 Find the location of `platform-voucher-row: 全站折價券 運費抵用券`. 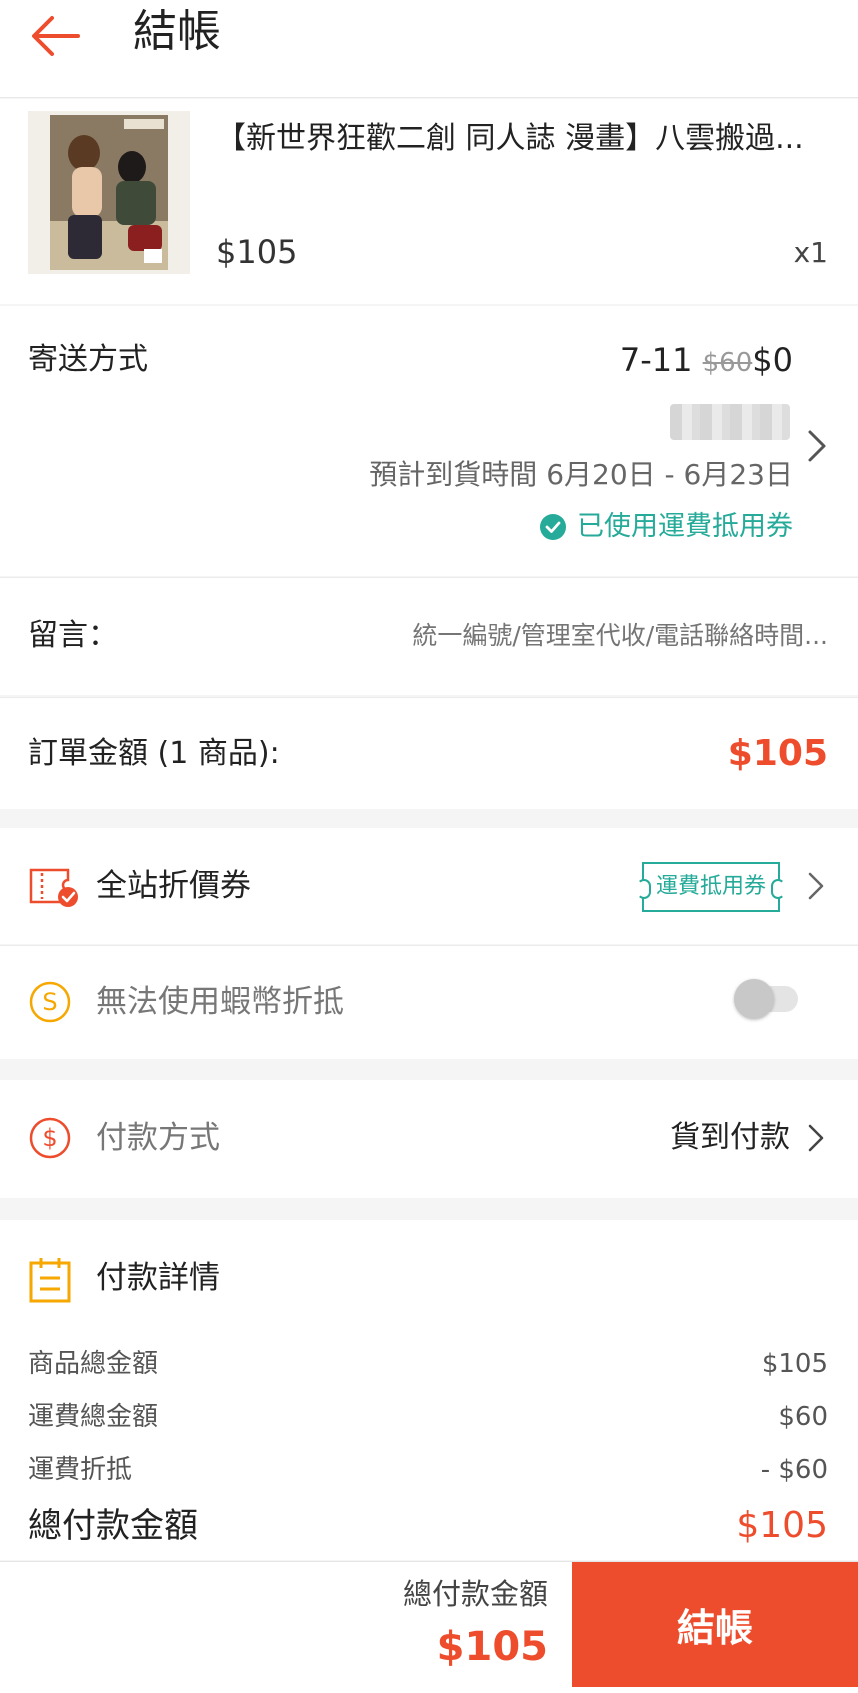

platform-voucher-row: 全站折價券 運費抵用券 is located at coordinates (429, 886).